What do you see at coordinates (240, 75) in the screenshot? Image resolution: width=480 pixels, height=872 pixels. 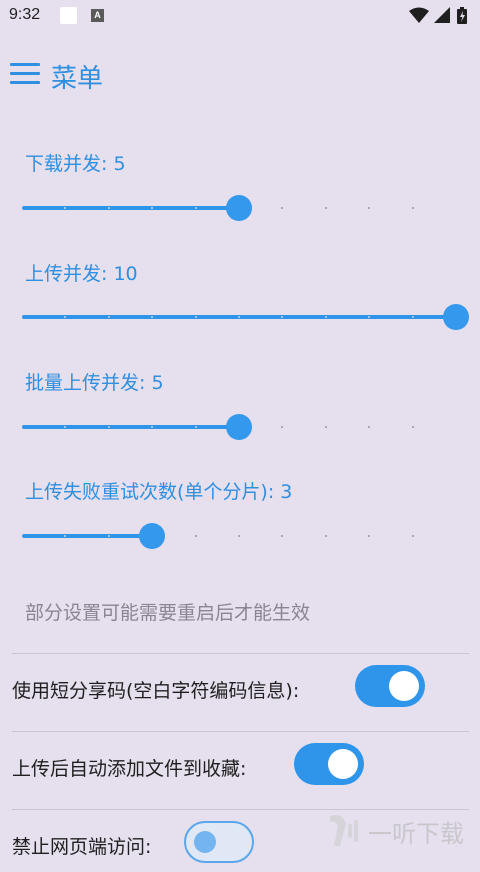 I see `app-bar: 菜单` at bounding box center [240, 75].